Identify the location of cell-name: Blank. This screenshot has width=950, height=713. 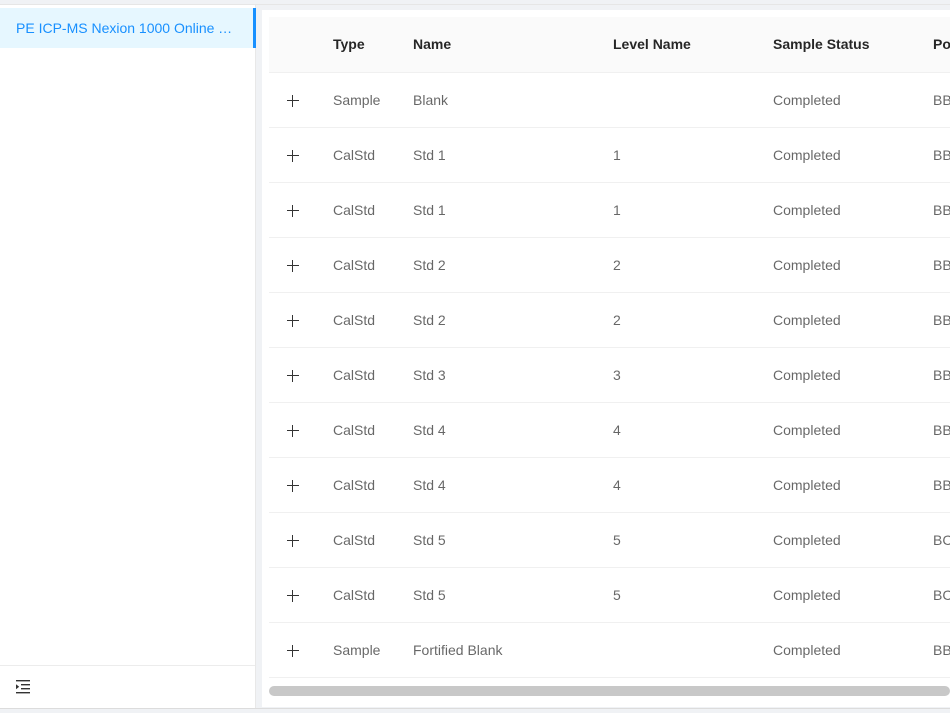
(497, 100).